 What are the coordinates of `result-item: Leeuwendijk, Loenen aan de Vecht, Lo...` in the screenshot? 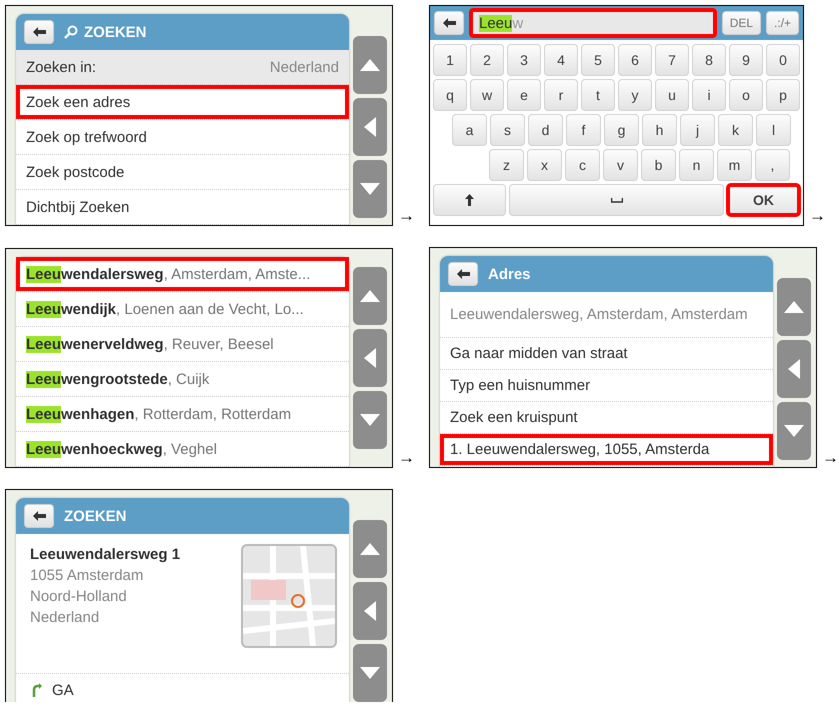 It's located at (182, 309).